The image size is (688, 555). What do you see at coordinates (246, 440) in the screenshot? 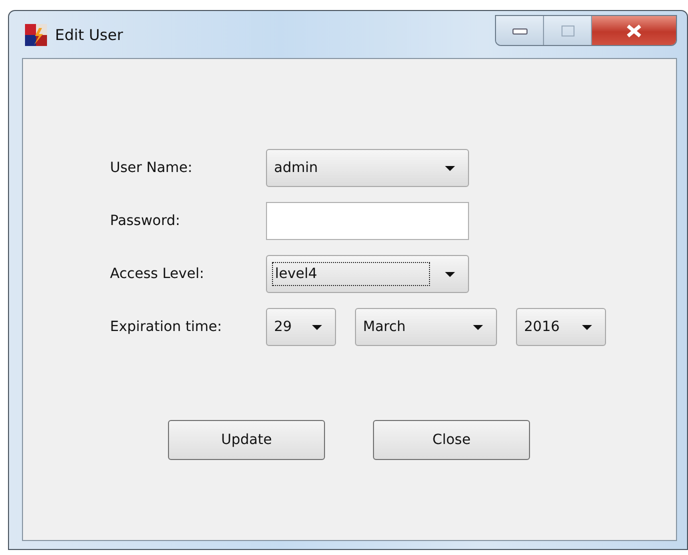
I see `update-button: Update` at bounding box center [246, 440].